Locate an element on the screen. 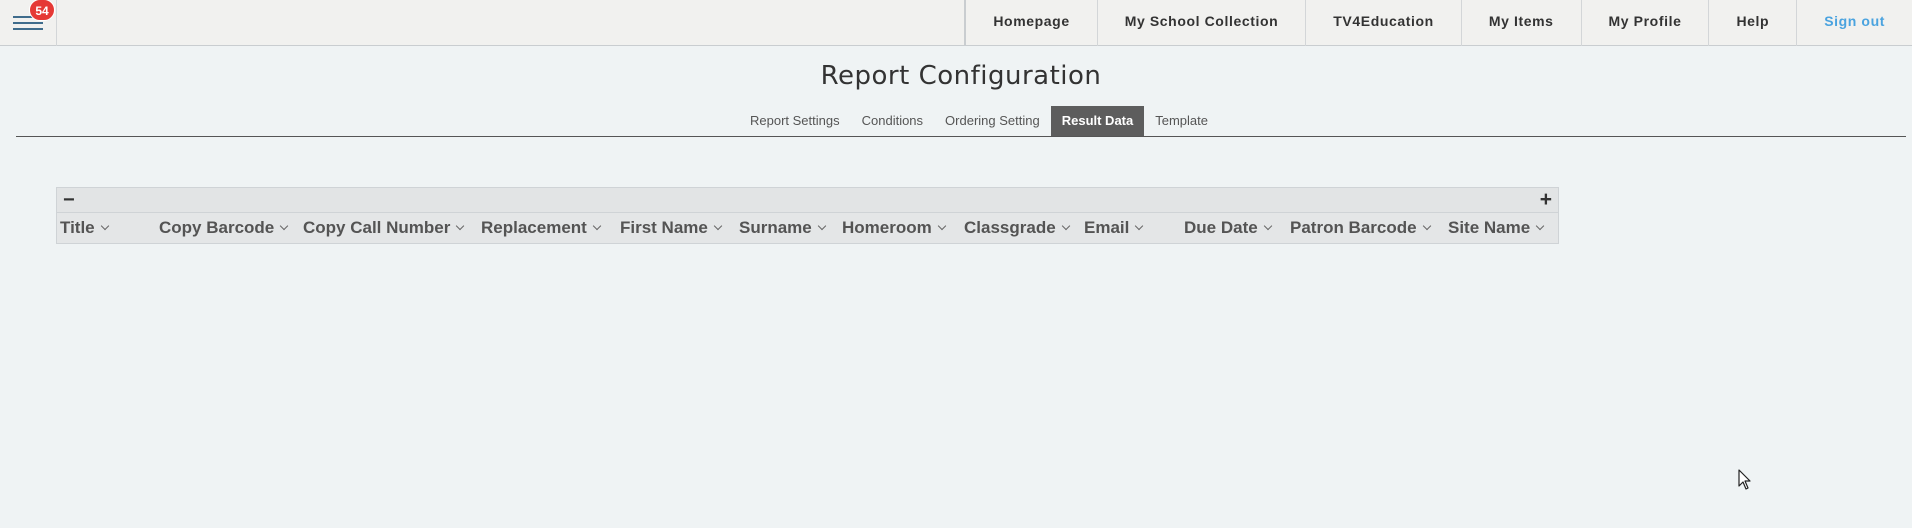 This screenshot has height=528, width=1912. tab-result-data: Result Data is located at coordinates (1097, 121).